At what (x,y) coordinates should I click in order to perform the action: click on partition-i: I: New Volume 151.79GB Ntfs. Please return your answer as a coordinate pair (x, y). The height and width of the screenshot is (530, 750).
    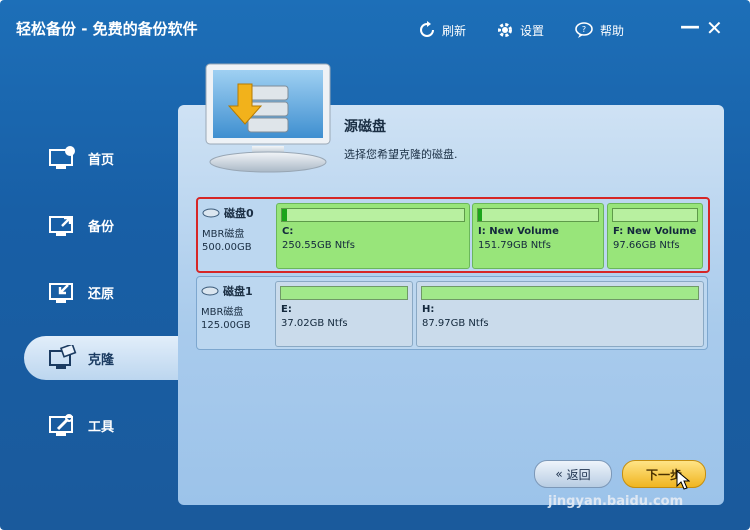
    Looking at the image, I should click on (538, 236).